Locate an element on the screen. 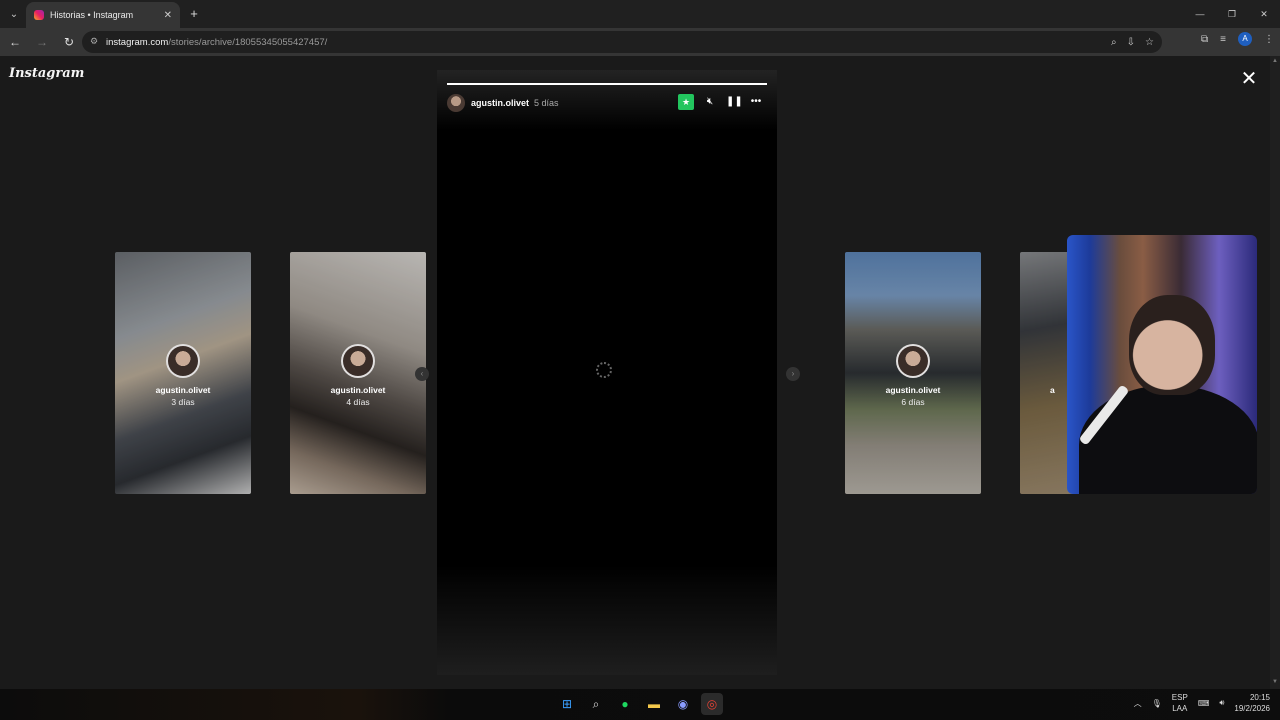  story-username: agustin.olivet is located at coordinates (500, 103).